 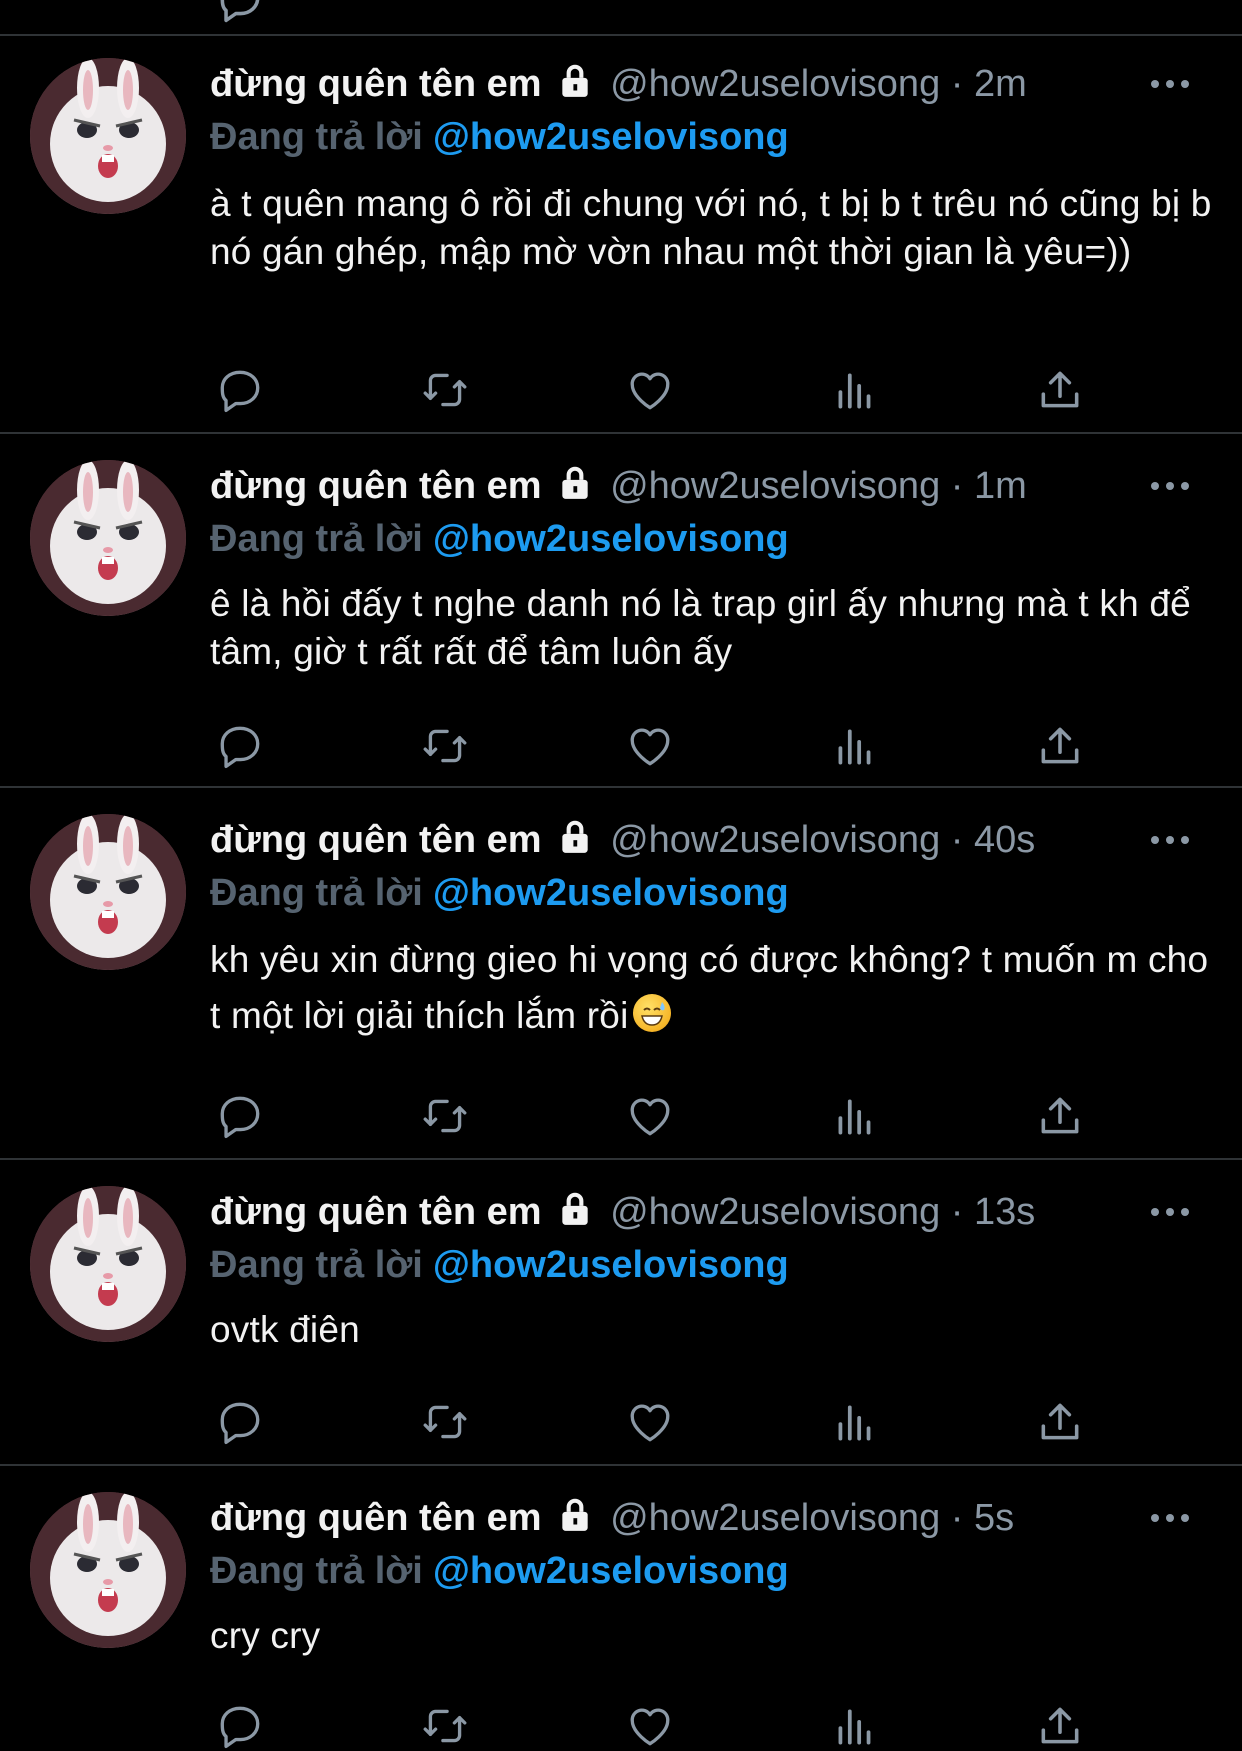 I want to click on timestamp: 5s, so click(x=994, y=1518).